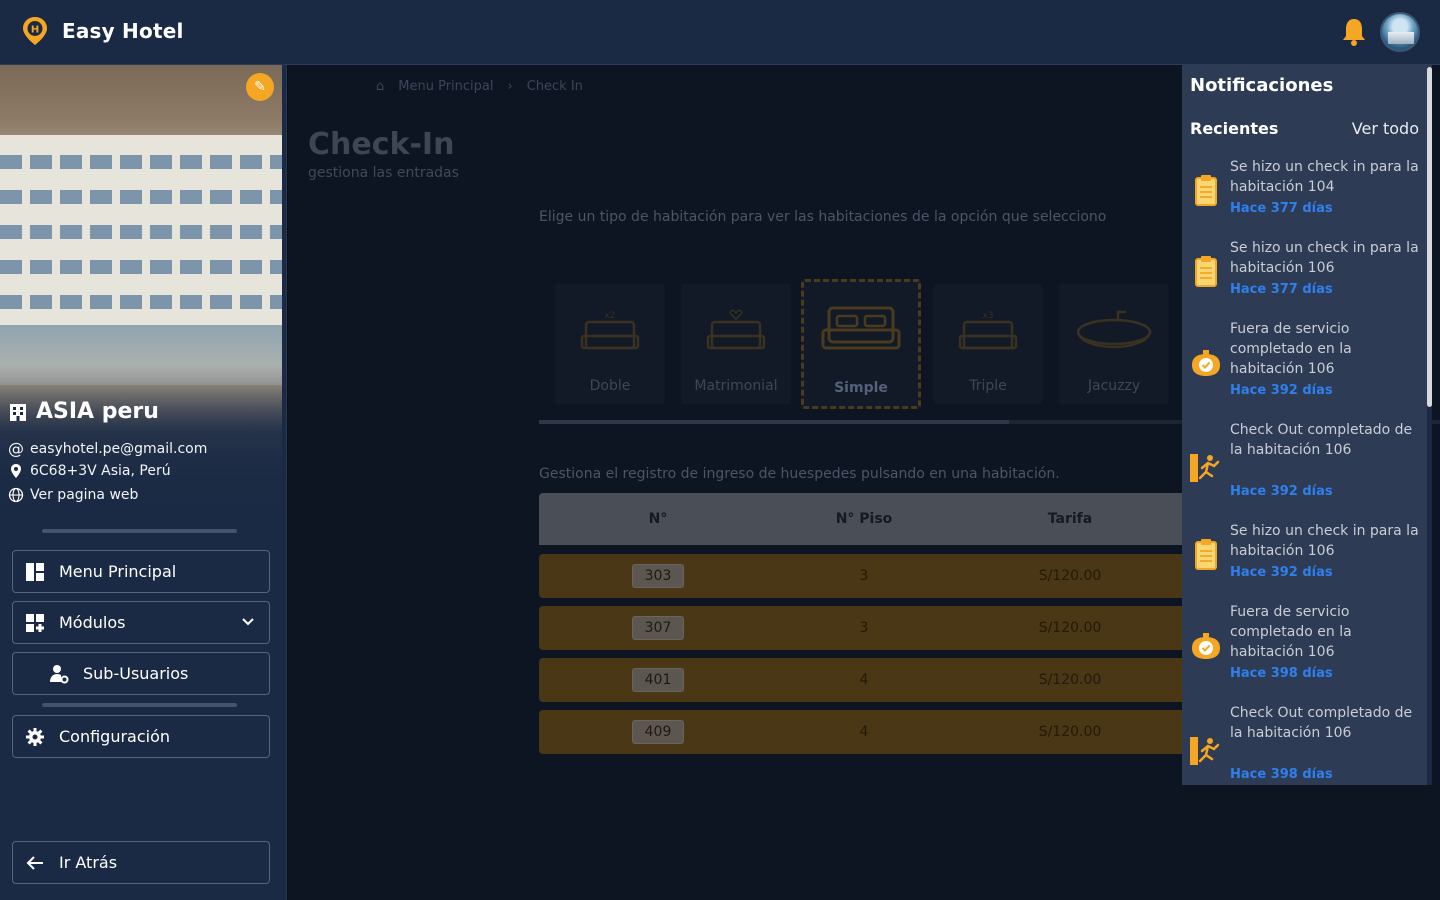 This screenshot has height=900, width=1440. Describe the element at coordinates (141, 571) in the screenshot. I see `nav-menu-principal: Menu Principal` at that location.